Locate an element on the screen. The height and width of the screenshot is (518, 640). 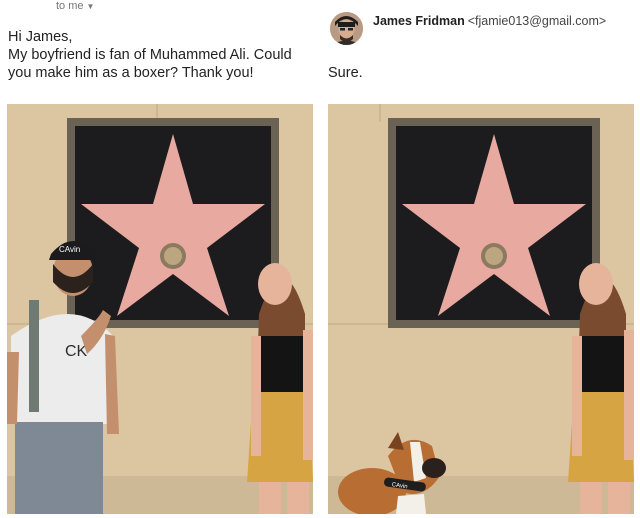
message-line-2: you make him as a boxer? Thank you! is located at coordinates (131, 73).